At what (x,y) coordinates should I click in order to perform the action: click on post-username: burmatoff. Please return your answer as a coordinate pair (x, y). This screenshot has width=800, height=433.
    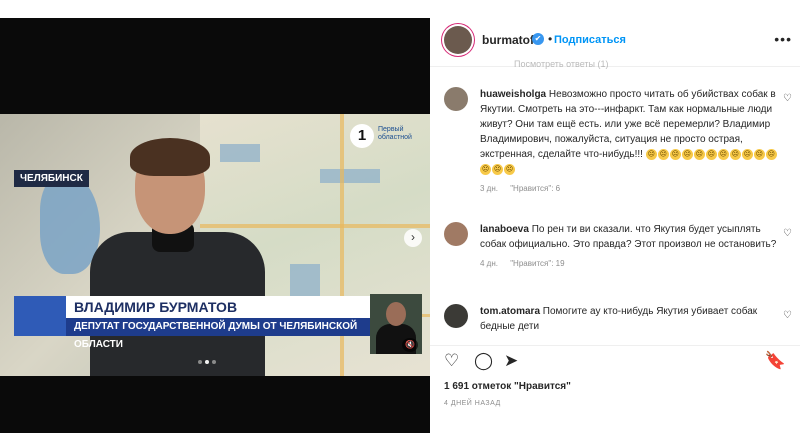
    Looking at the image, I should click on (510, 40).